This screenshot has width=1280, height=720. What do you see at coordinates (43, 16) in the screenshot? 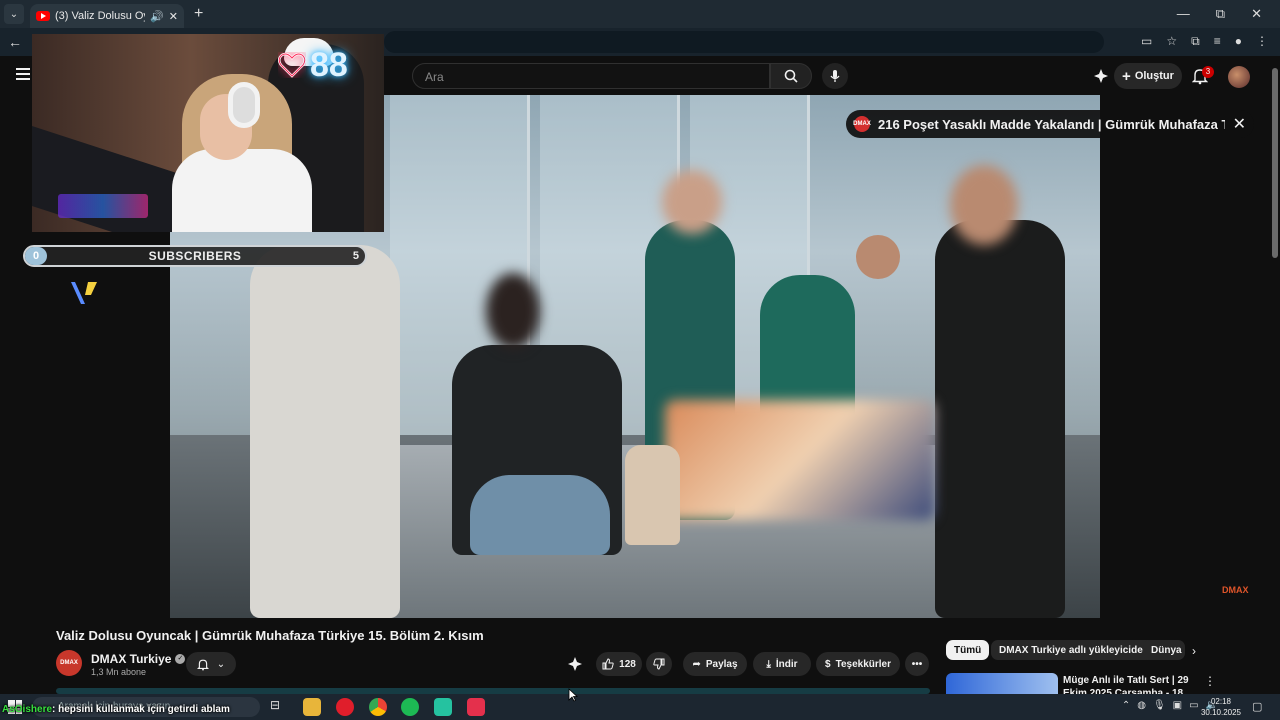
I see `youtube-favicon-icon` at bounding box center [43, 16].